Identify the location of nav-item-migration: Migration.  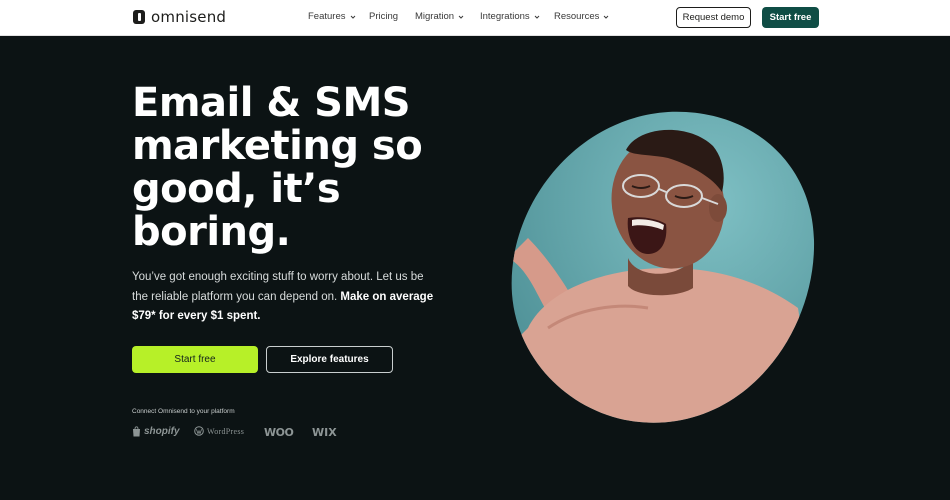
(439, 16).